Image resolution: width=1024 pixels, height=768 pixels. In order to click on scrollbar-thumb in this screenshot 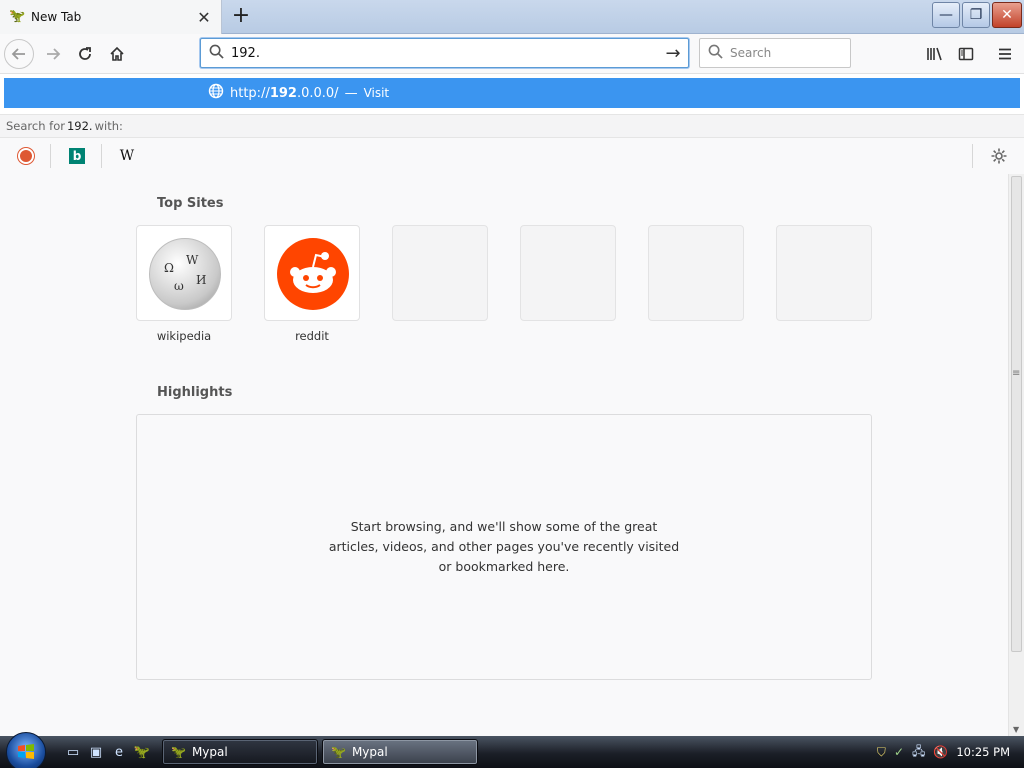, I will do `click(1016, 414)`.